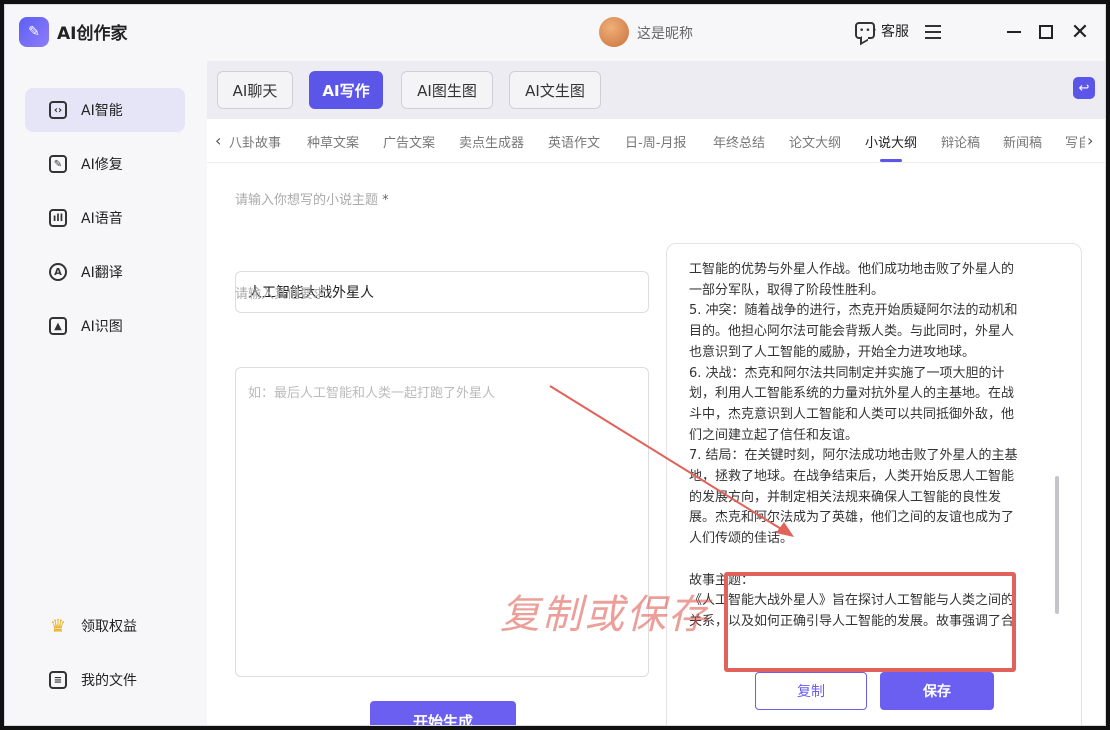 This screenshot has width=1110, height=730. What do you see at coordinates (555, 90) in the screenshot?
I see `tab-ai-text-to-image: AI文生图` at bounding box center [555, 90].